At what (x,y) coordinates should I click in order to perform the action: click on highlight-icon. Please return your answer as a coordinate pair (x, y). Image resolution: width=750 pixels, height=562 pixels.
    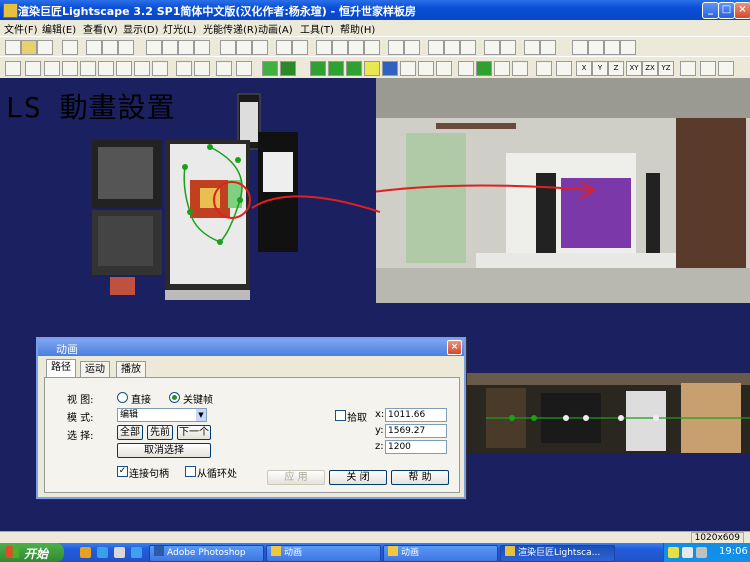
    Looking at the image, I should click on (372, 68).